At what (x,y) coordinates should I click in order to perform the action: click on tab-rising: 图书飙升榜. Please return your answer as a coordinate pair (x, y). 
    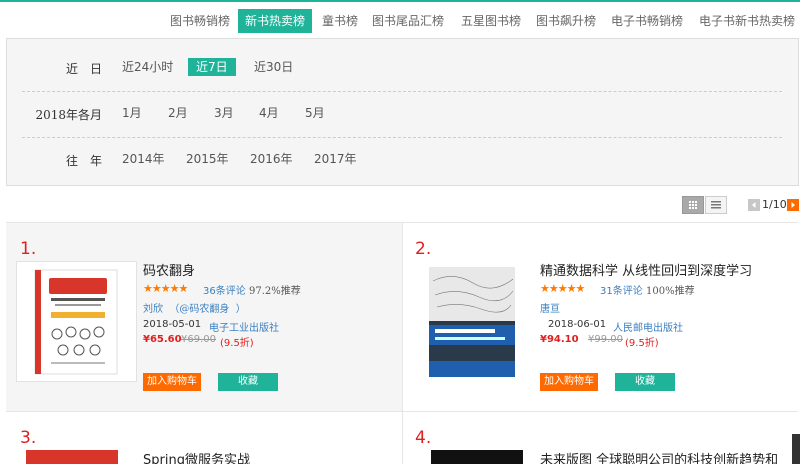
    Looking at the image, I should click on (566, 21).